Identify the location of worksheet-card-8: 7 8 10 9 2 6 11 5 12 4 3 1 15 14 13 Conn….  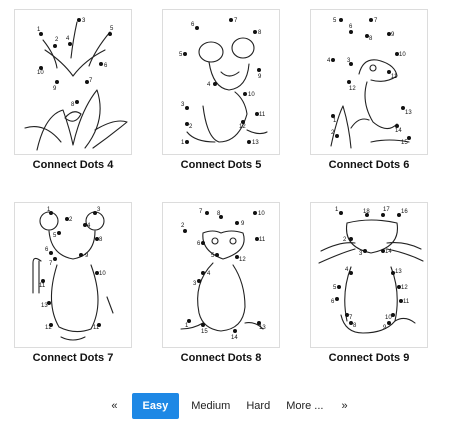
(221, 283).